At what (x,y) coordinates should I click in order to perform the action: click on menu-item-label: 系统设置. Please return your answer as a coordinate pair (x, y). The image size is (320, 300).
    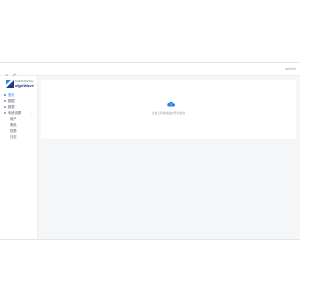
    Looking at the image, I should click on (15, 113).